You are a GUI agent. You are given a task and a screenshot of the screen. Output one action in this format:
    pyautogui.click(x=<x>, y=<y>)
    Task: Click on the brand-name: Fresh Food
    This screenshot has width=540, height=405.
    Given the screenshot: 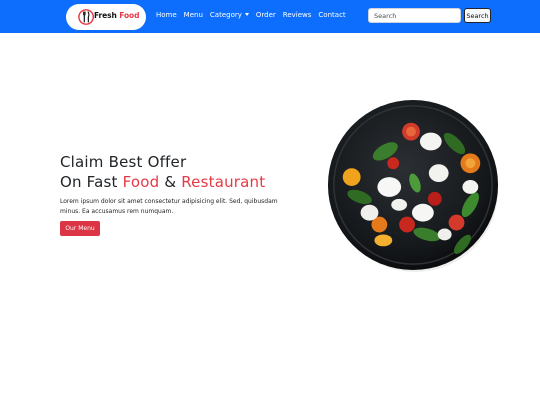 What is the action you would take?
    pyautogui.click(x=116, y=15)
    